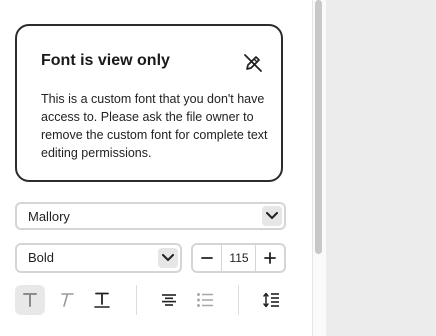  I want to click on increase-size-button, so click(269, 258).